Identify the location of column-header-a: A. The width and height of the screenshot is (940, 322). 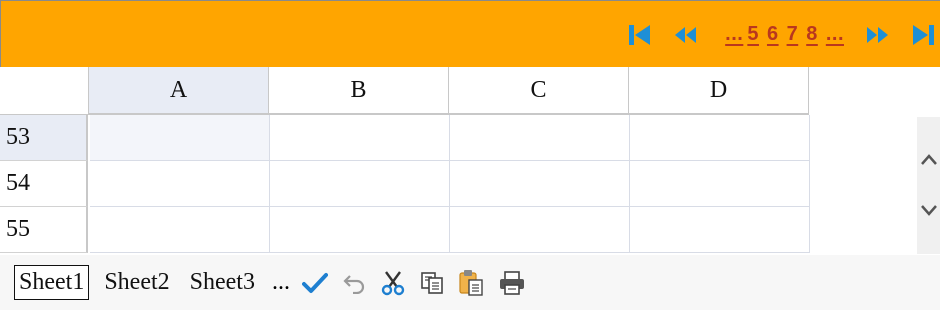
(179, 91).